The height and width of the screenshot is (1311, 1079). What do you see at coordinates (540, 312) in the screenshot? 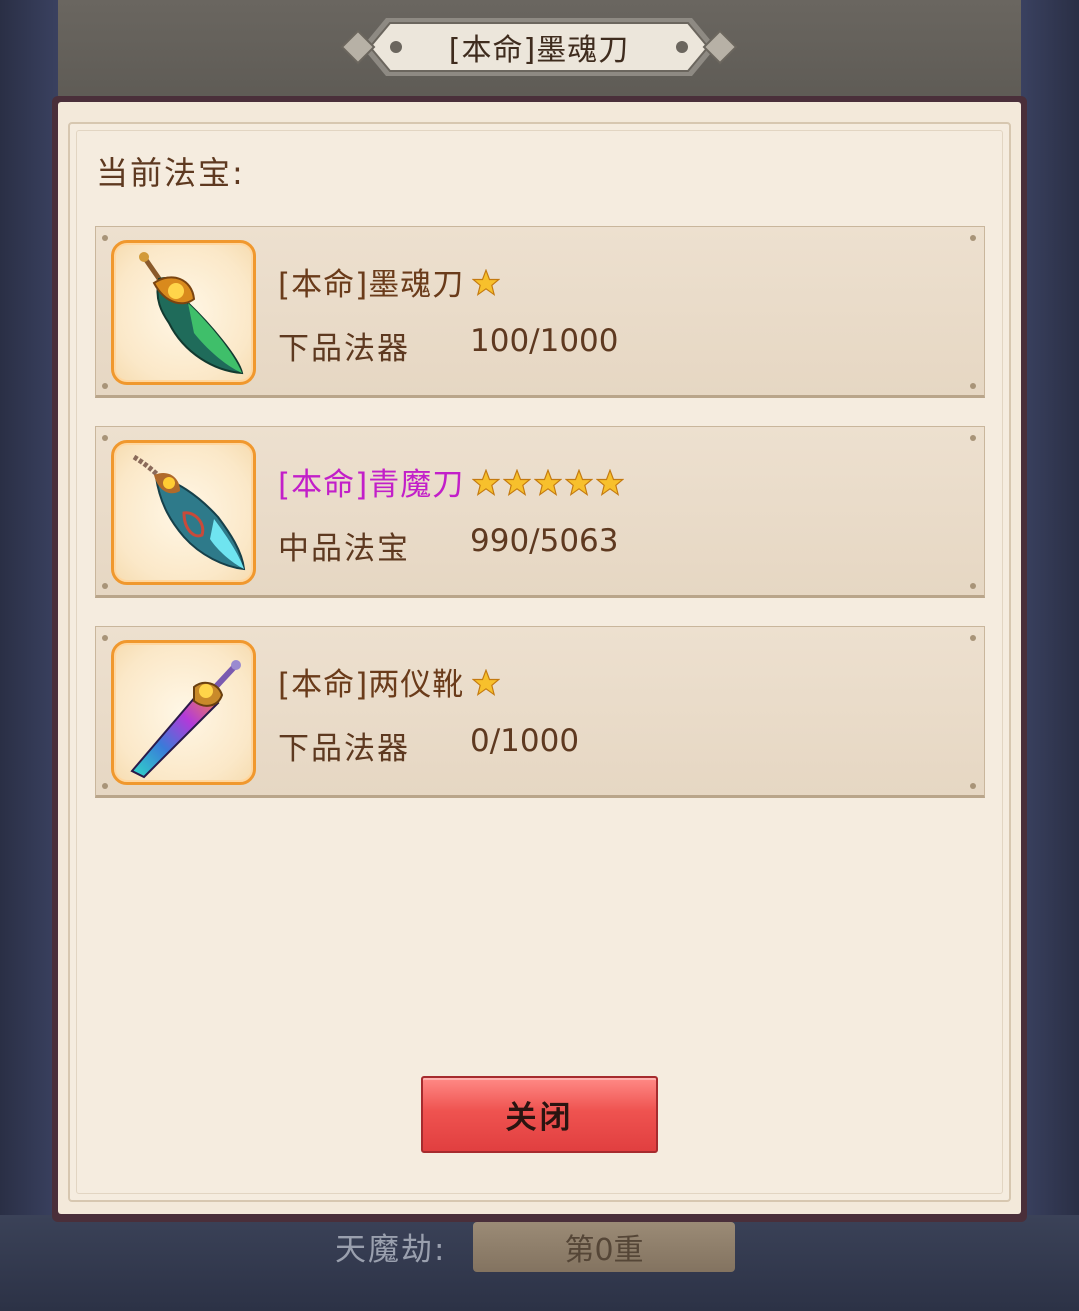
I see `artifact-item: [本命]墨魂刀 下品法器 100/1000` at bounding box center [540, 312].